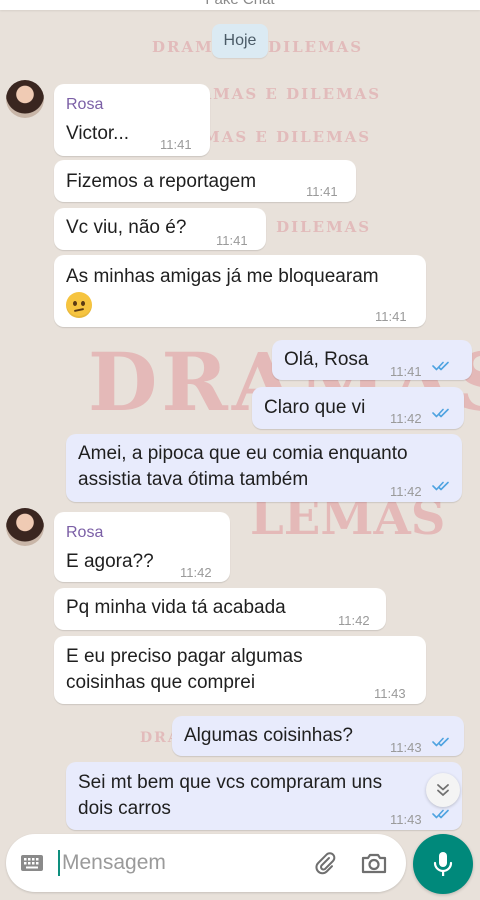 The height and width of the screenshot is (900, 480). What do you see at coordinates (326, 359) in the screenshot?
I see `message-text: Olá, Rosa` at bounding box center [326, 359].